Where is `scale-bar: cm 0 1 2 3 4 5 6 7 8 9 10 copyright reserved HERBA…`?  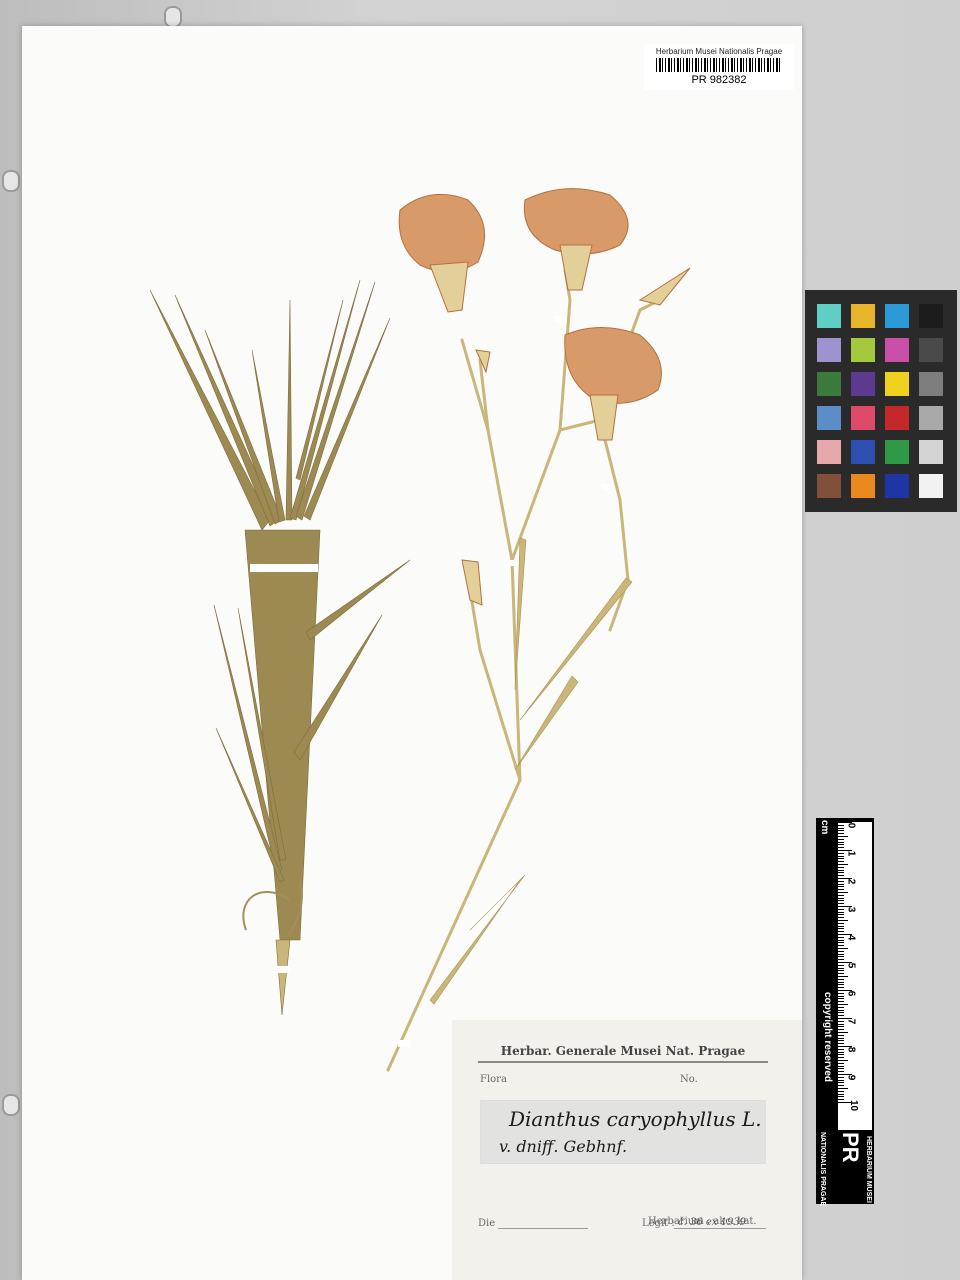
scale-bar: cm 0 1 2 3 4 5 6 7 8 9 10 copyright reserved HERBA… is located at coordinates (845, 1012).